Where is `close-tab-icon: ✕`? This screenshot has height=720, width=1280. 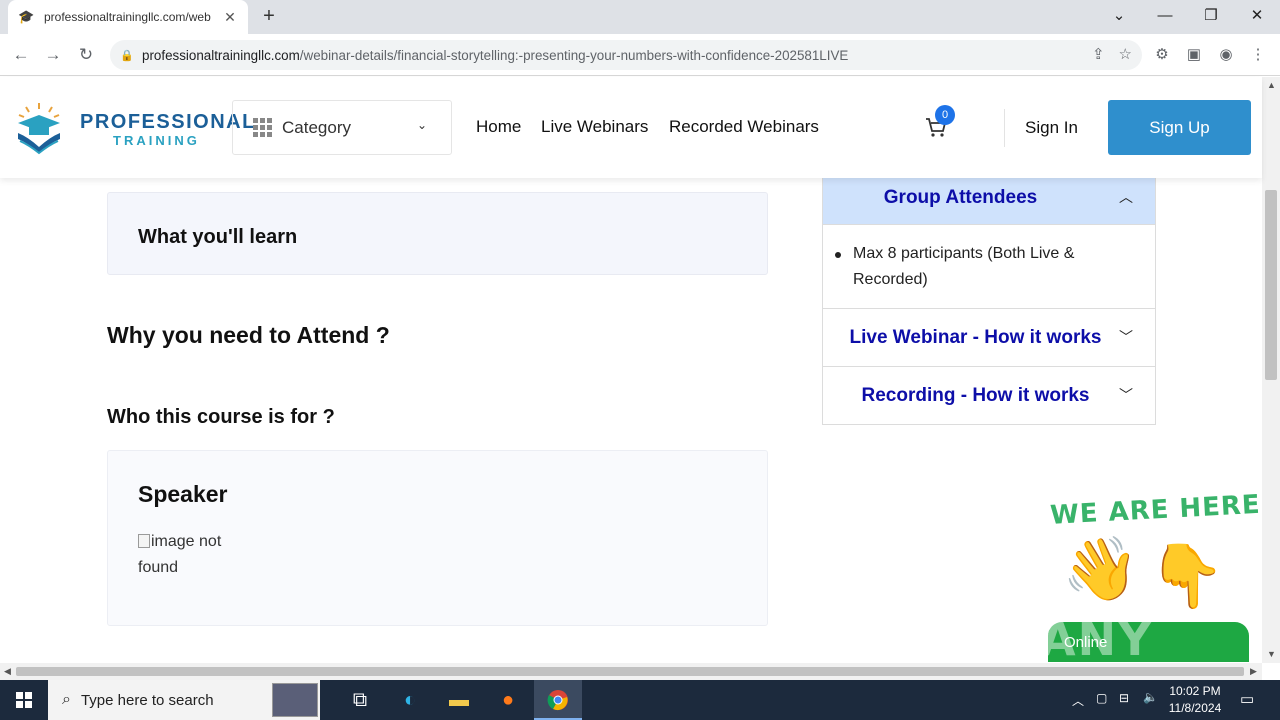 close-tab-icon: ✕ is located at coordinates (230, 17).